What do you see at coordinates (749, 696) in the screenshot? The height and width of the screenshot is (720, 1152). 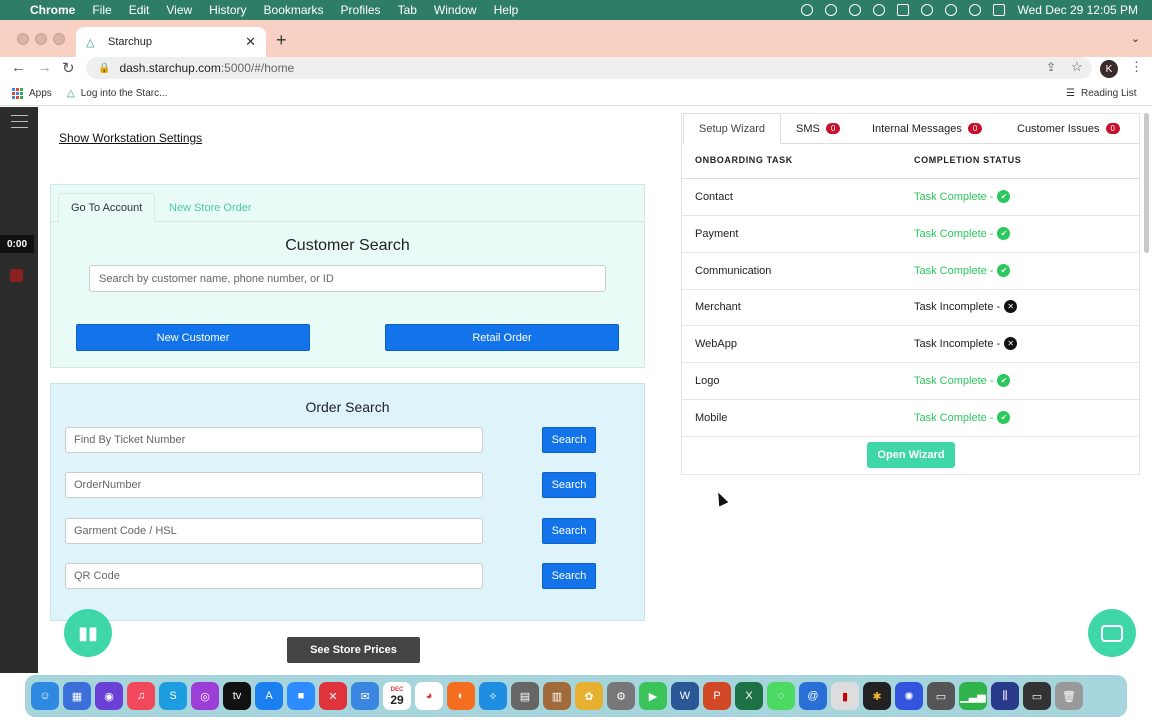 I see `excel-icon: X` at bounding box center [749, 696].